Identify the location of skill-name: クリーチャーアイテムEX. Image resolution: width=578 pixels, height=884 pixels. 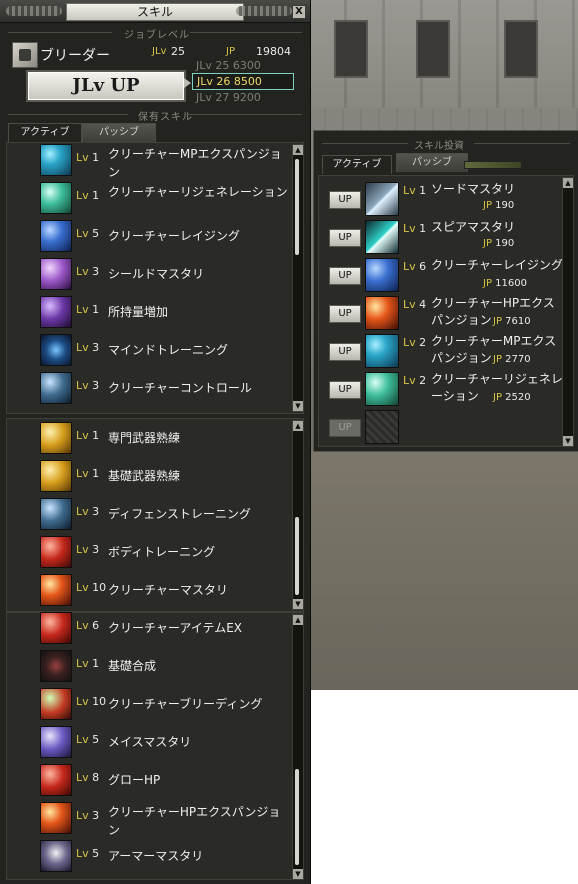
(175, 628).